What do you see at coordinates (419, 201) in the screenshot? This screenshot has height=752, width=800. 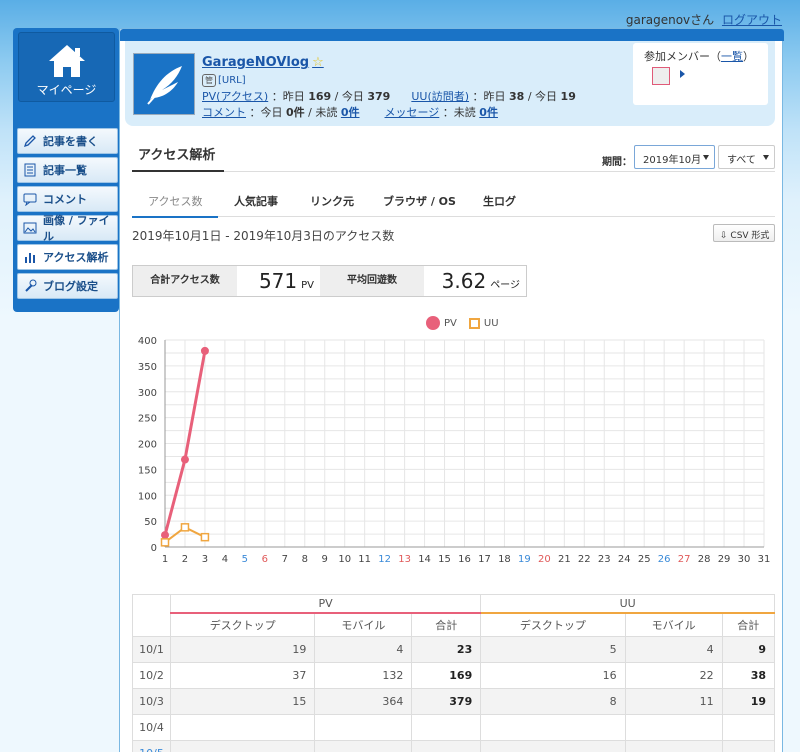 I see `tab-browser-os: ブラウザ / OS` at bounding box center [419, 201].